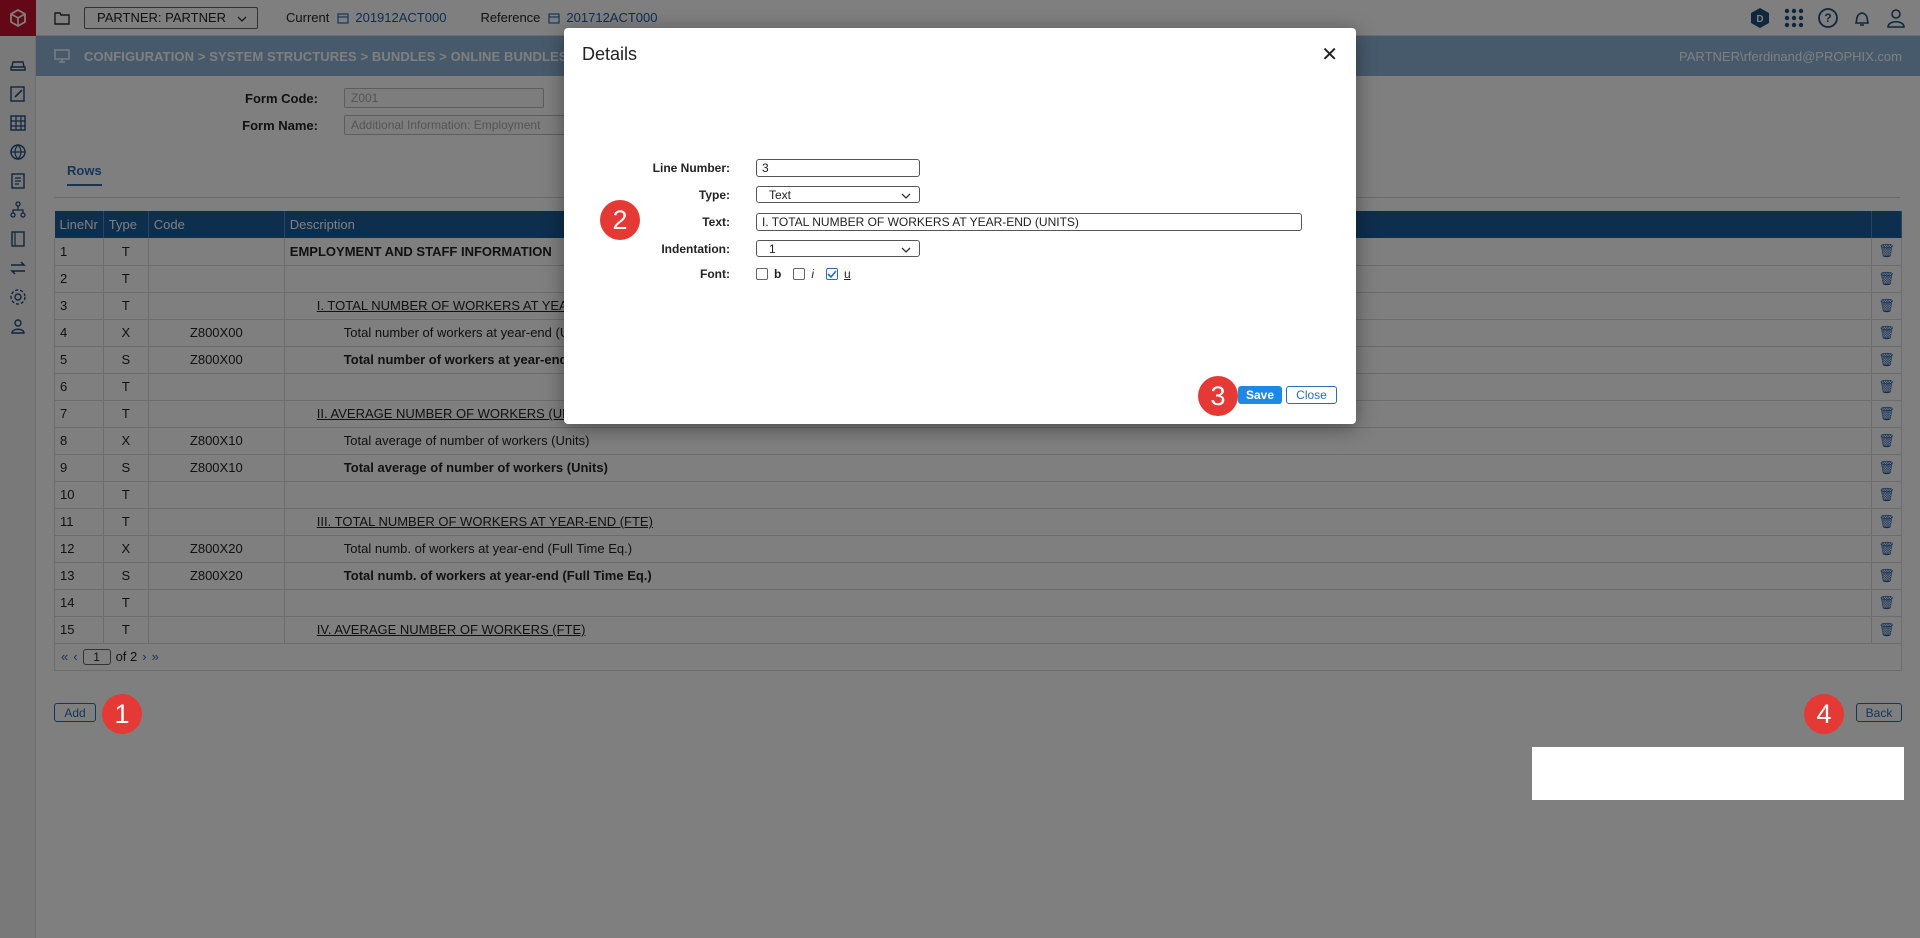 The image size is (1920, 938). Describe the element at coordinates (695, 248) in the screenshot. I see `indentation-label: Indentation:` at that location.